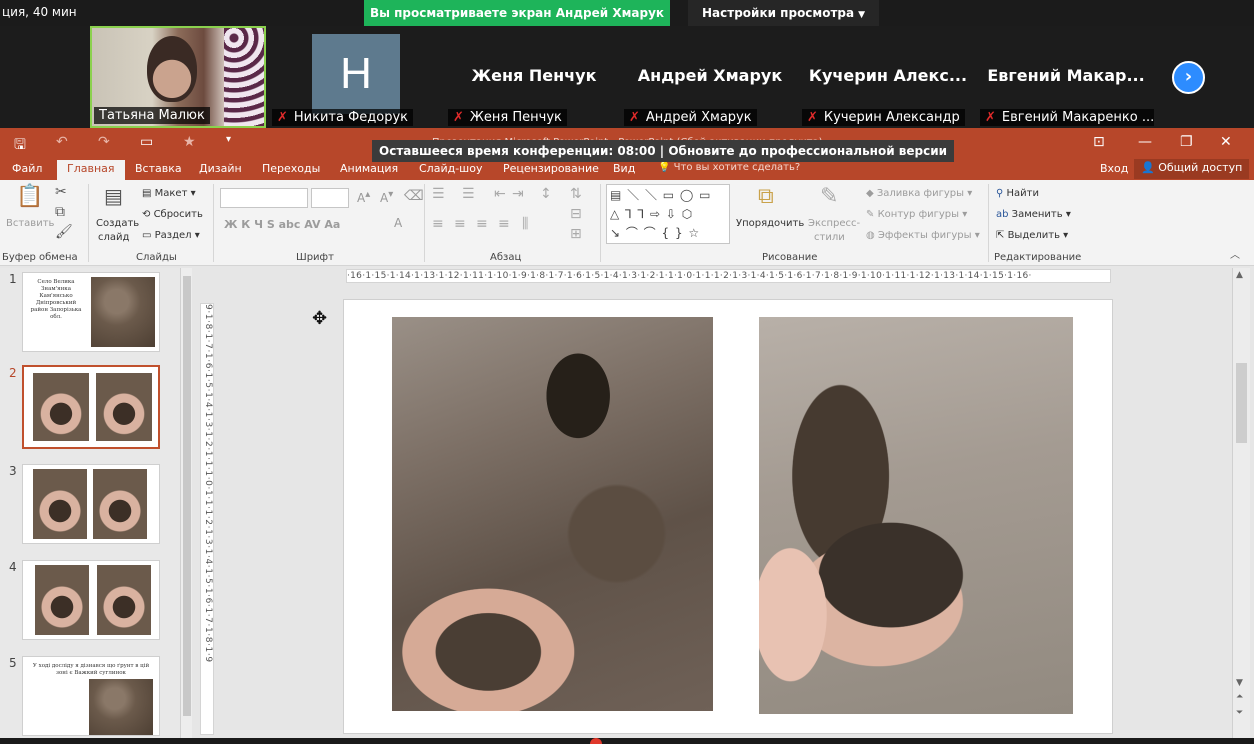  Describe the element at coordinates (1099, 142) in the screenshot. I see `ribbon-display-options-icon: ⊡` at that location.